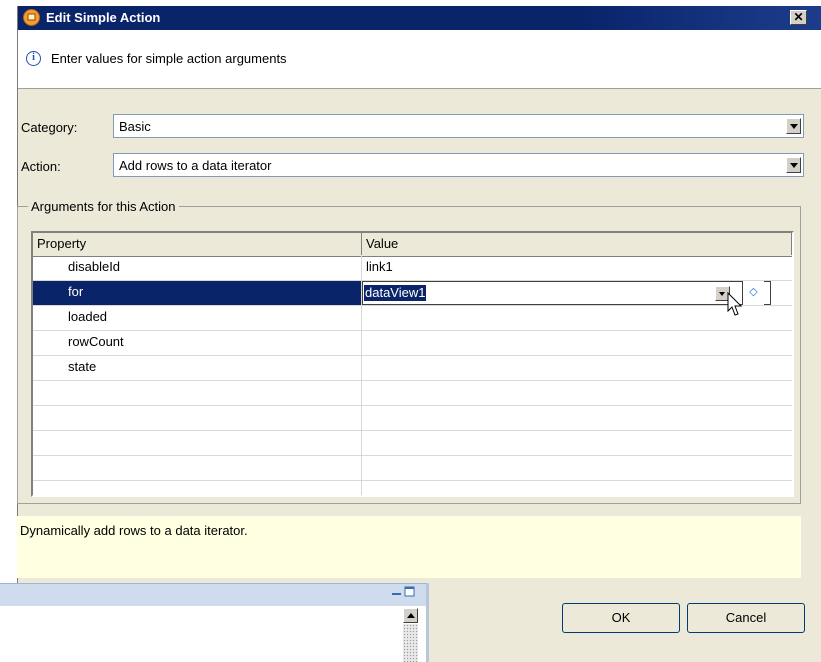 The height and width of the screenshot is (662, 821). I want to click on table-row: disableId link1, so click(412, 268).